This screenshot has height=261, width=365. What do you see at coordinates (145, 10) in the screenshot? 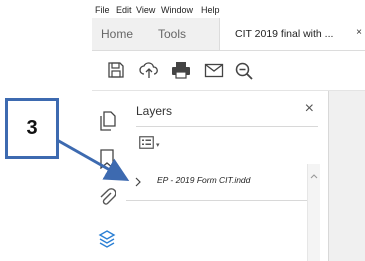
I see `menu-view: View` at bounding box center [145, 10].